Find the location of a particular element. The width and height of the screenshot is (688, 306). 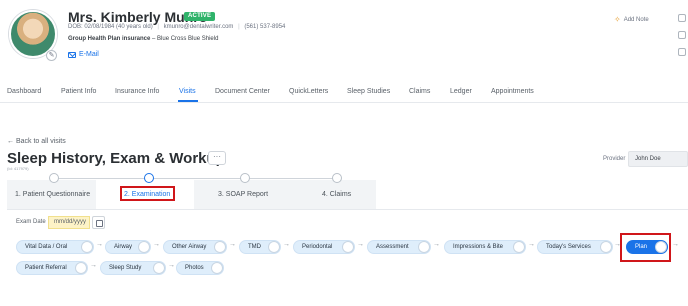

pill-sleep-study: Sleep Study is located at coordinates (133, 268).